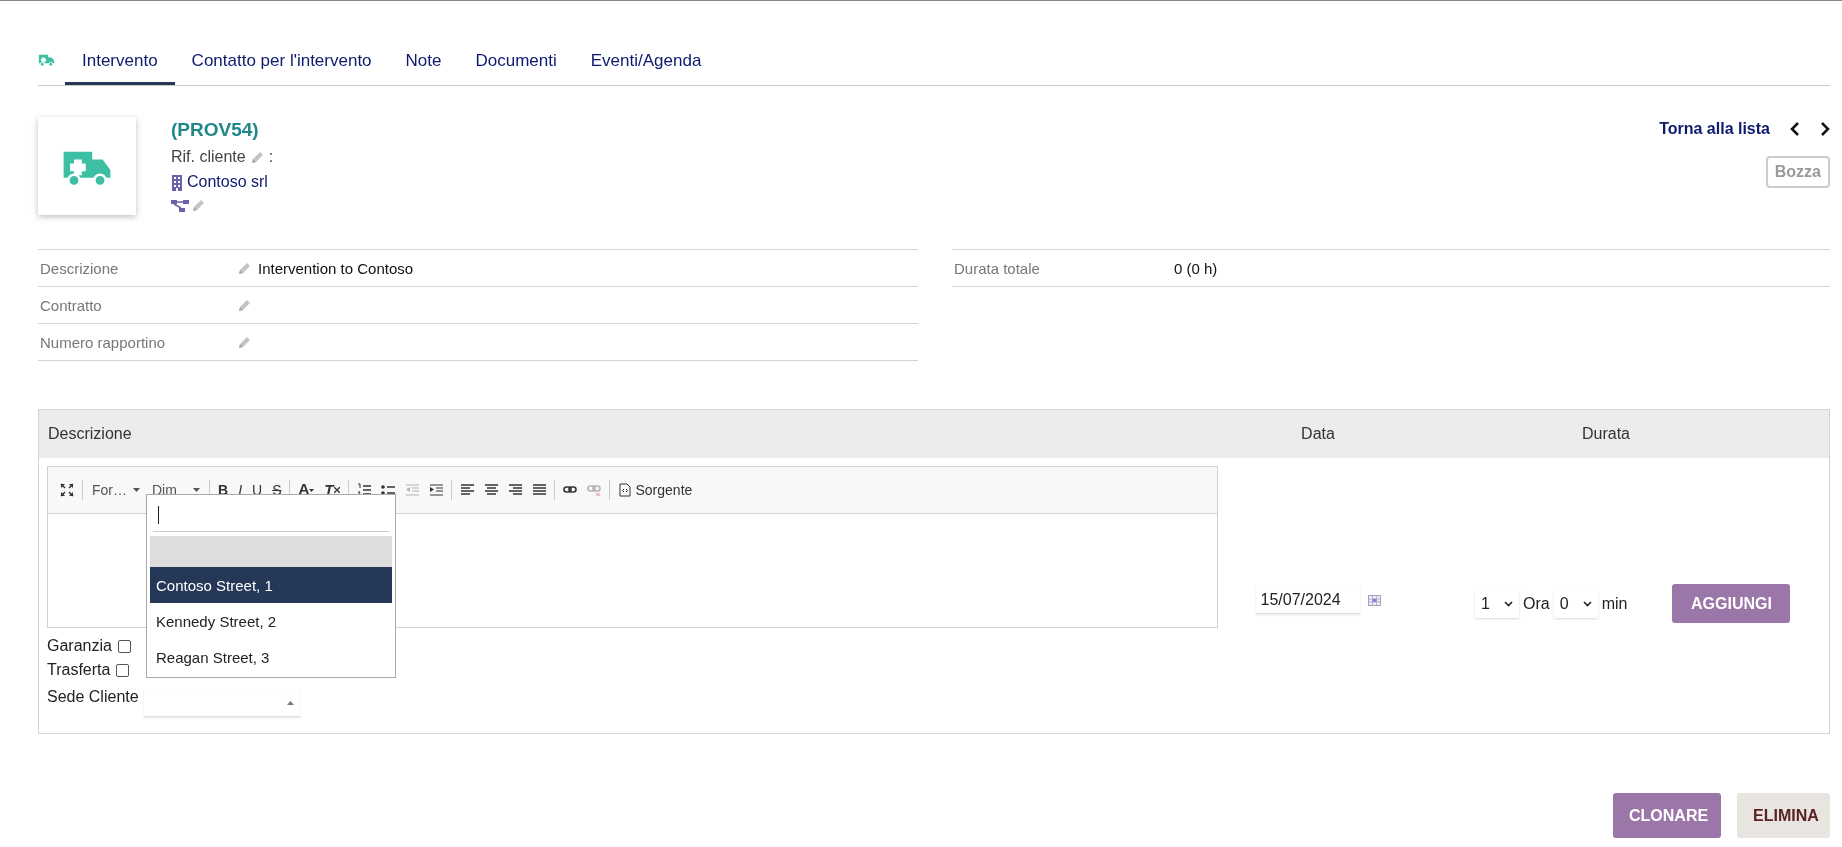 This screenshot has height=847, width=1842. I want to click on number-select: 0, so click(1575, 604).